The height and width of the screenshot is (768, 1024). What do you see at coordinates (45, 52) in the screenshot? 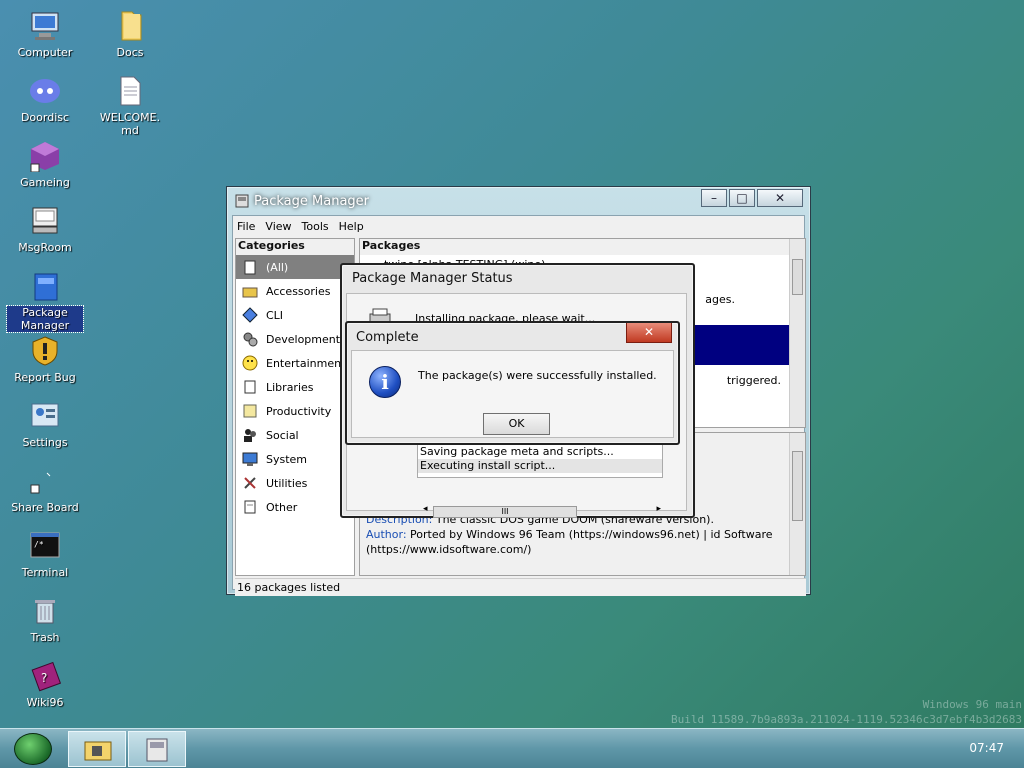
I see `desktop-icon-label: Computer` at bounding box center [45, 52].